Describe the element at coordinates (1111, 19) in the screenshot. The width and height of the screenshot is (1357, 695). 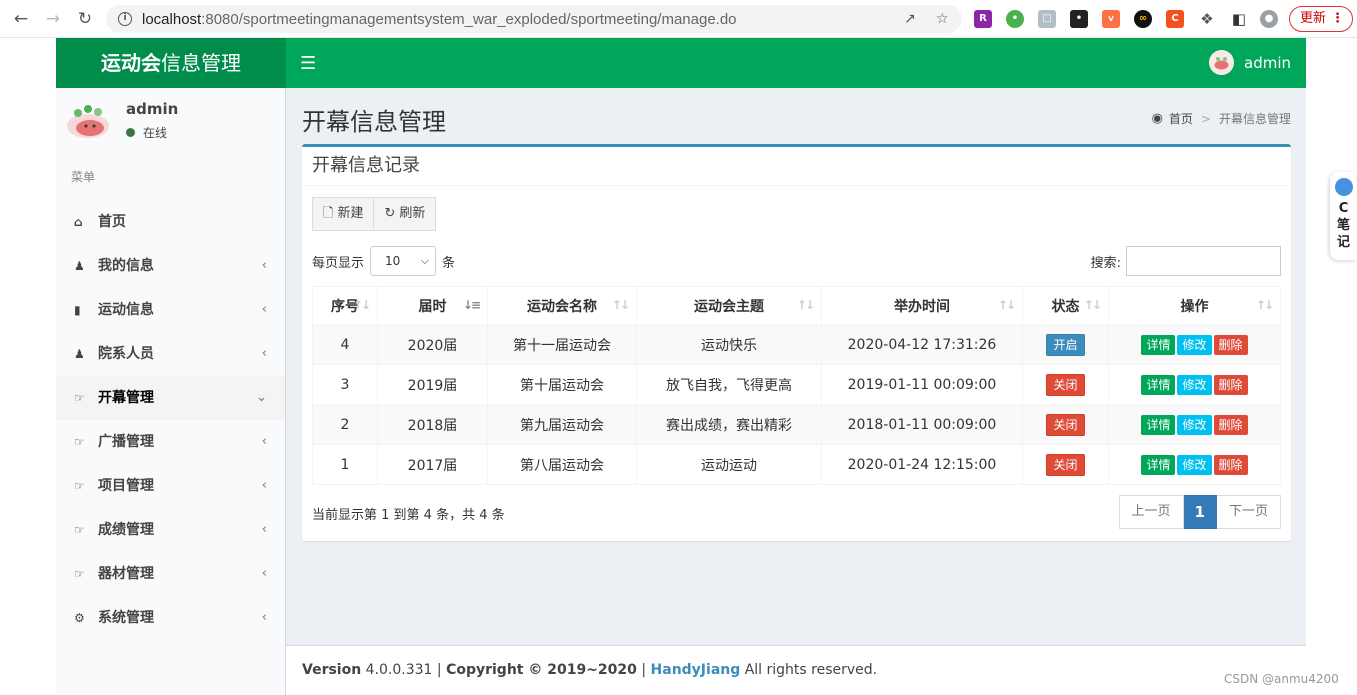
I see `extension-vip-icon: V` at that location.